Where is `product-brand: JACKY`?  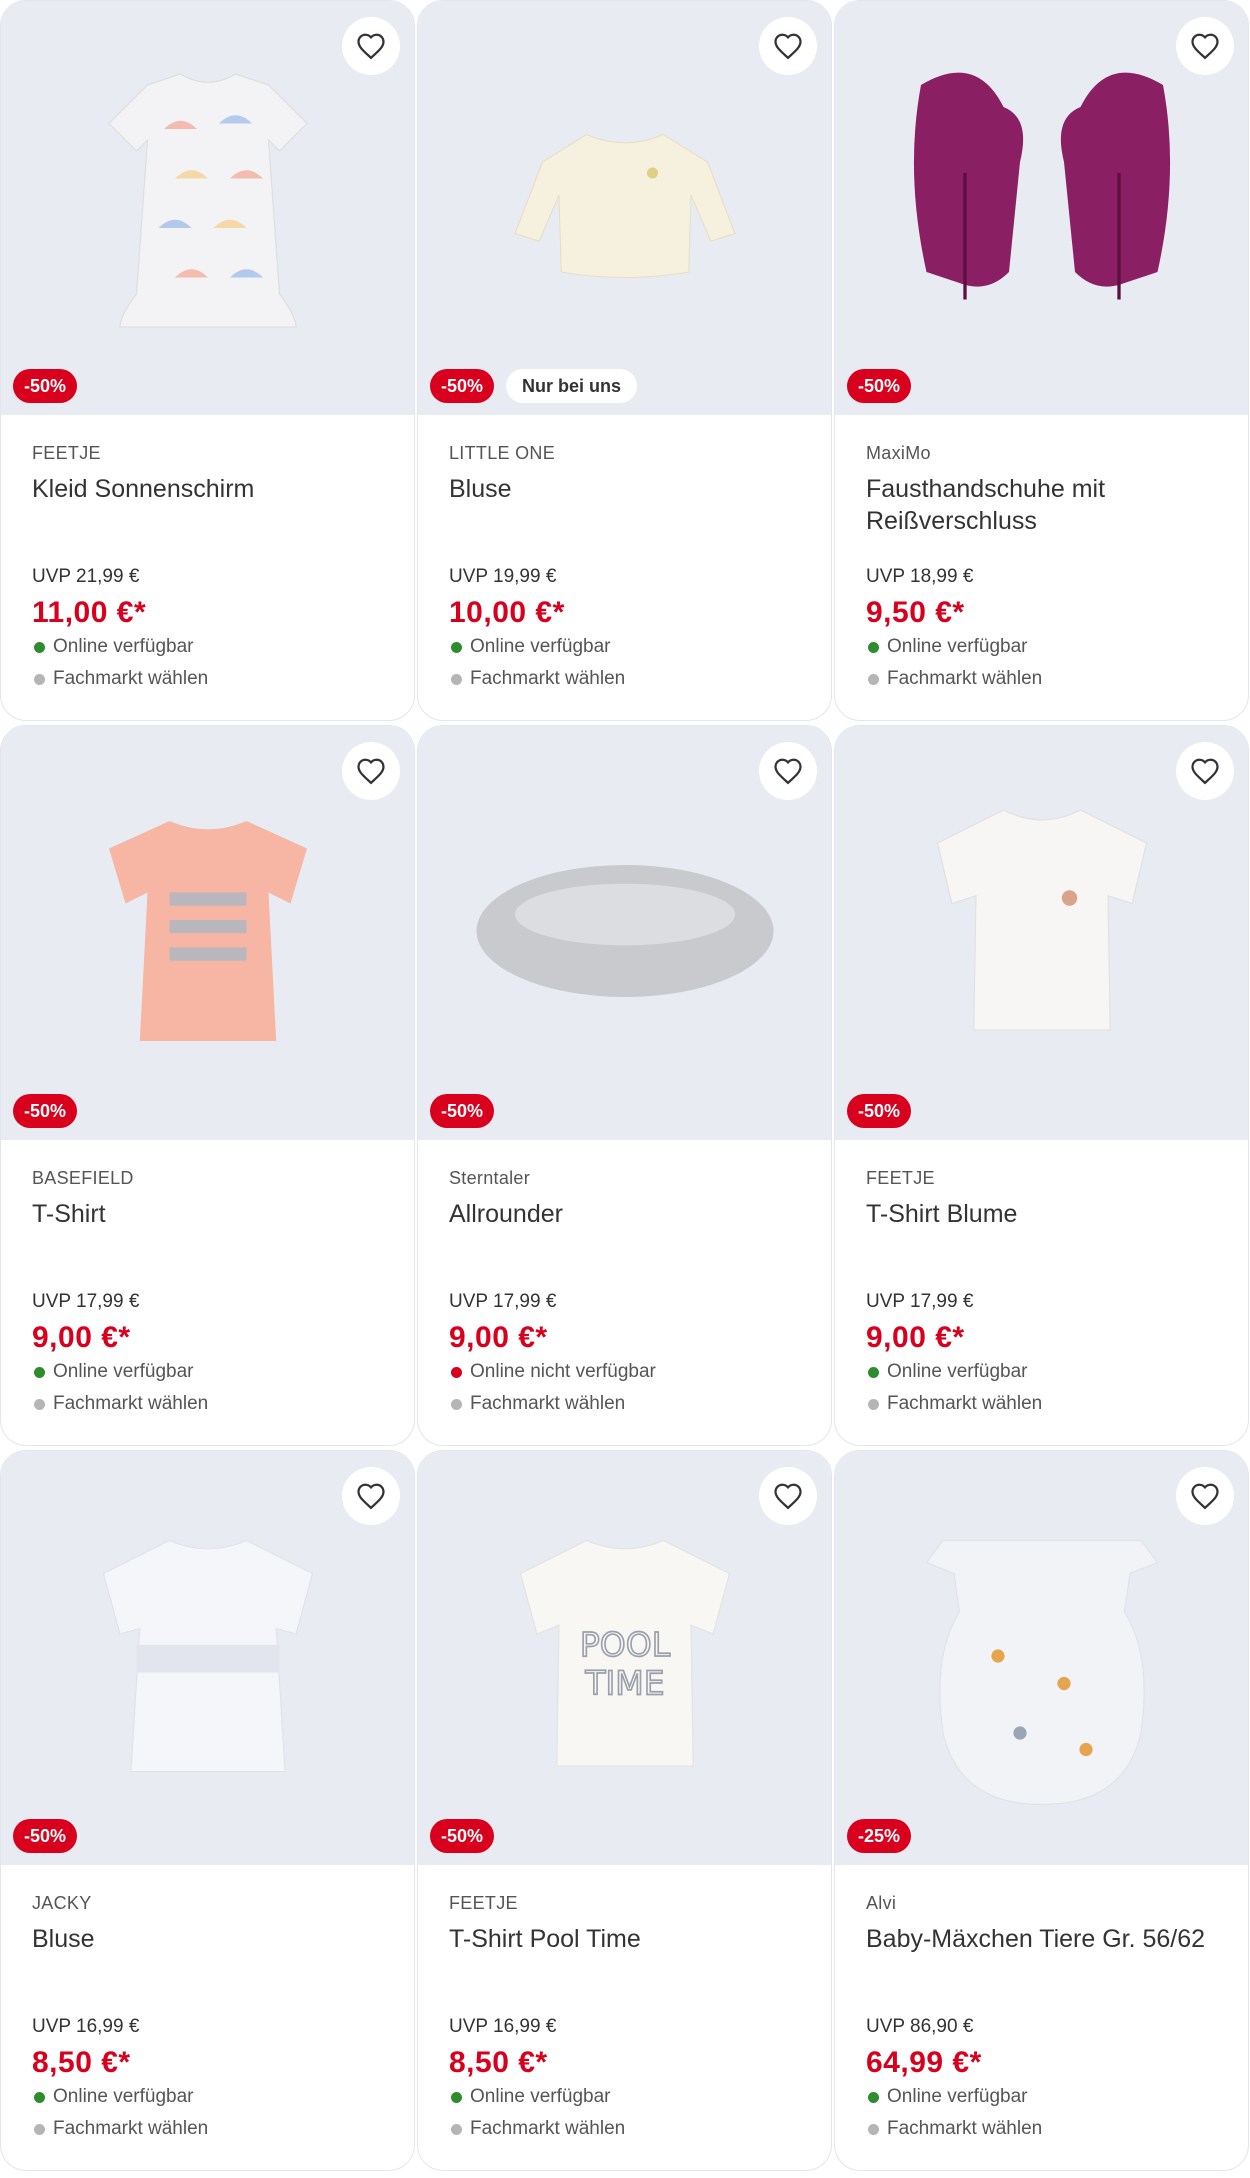
product-brand: JACKY is located at coordinates (62, 1903).